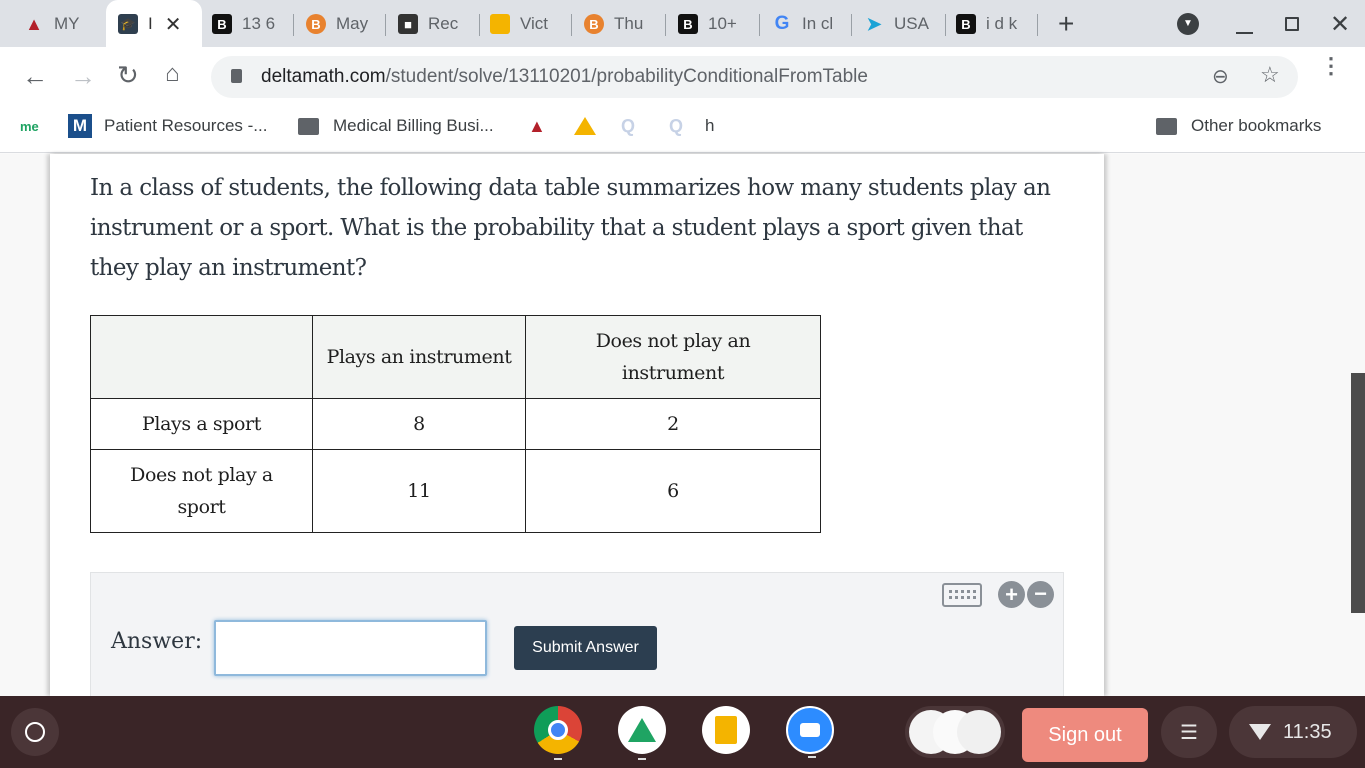 The width and height of the screenshot is (1365, 768). I want to click on playlist-music-icon: ☰, so click(1189, 732).